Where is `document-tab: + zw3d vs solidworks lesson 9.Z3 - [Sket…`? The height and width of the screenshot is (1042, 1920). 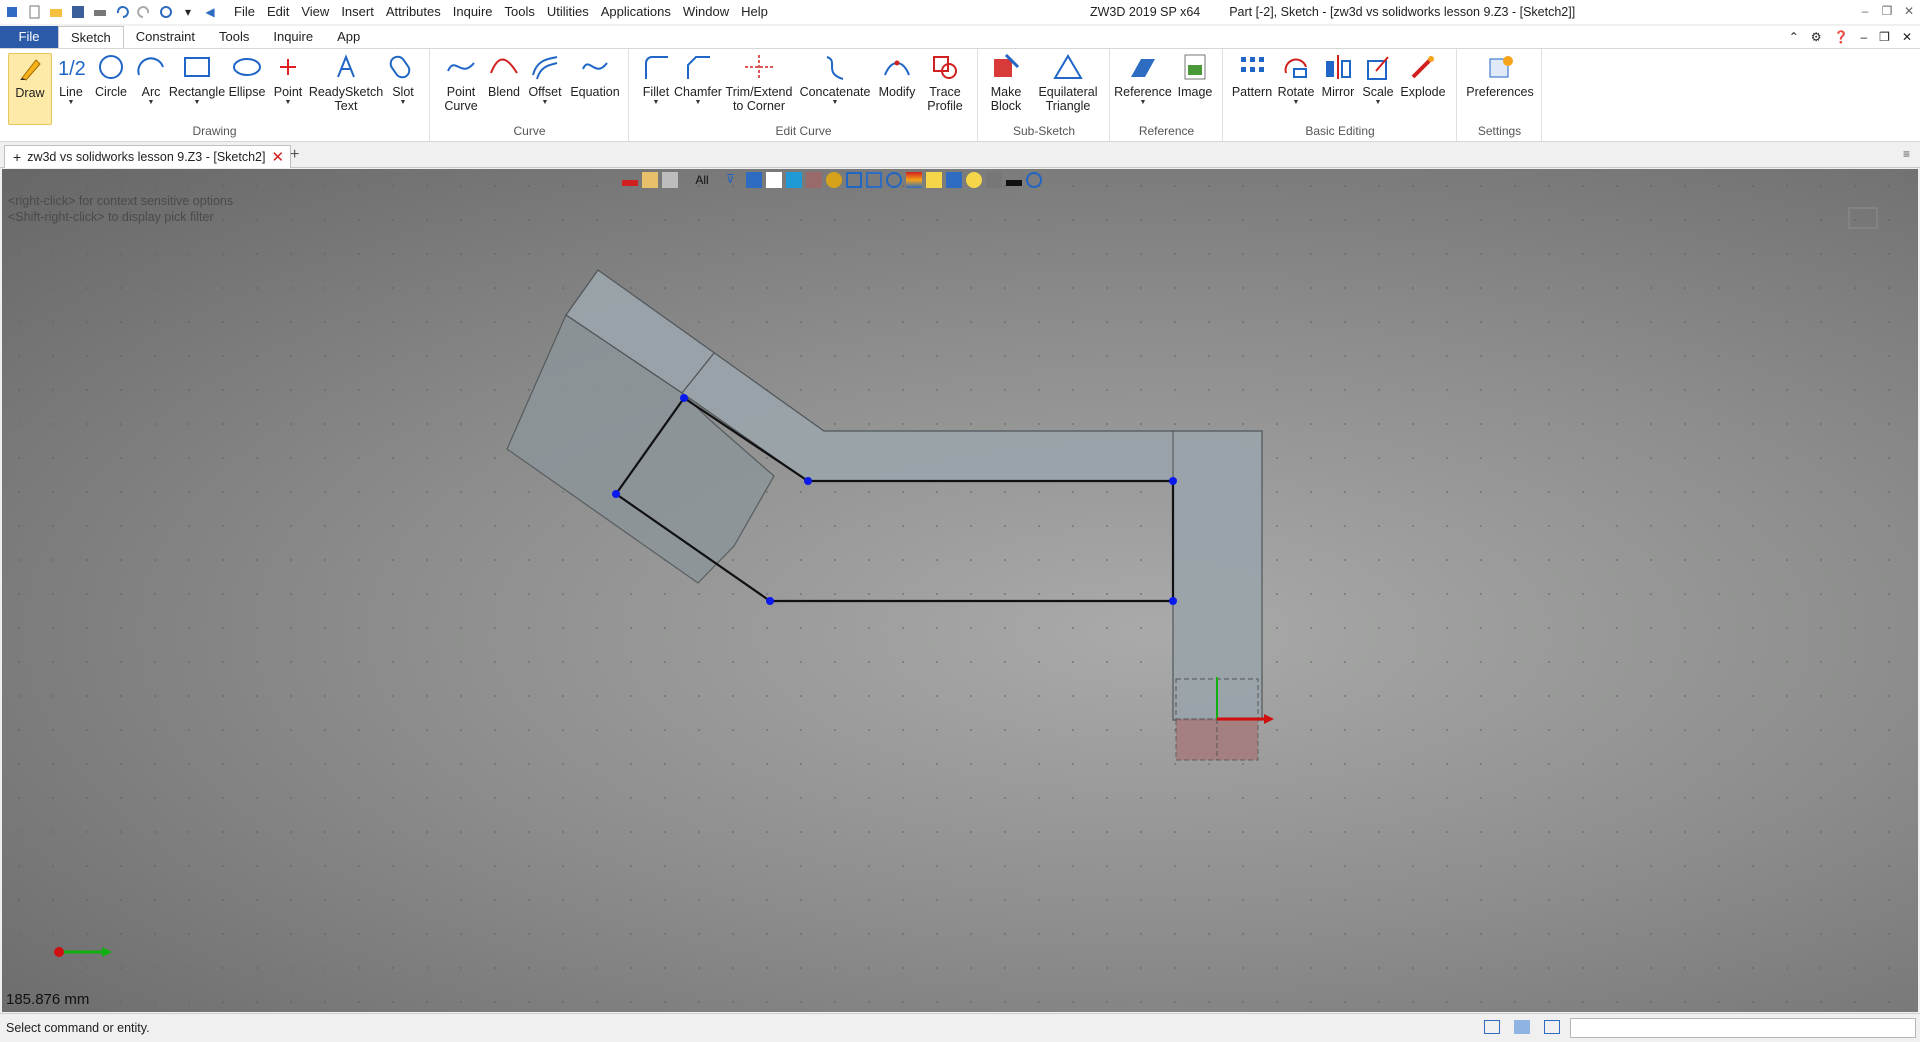
document-tab: + zw3d vs solidworks lesson 9.Z3 - [Sket… is located at coordinates (148, 156).